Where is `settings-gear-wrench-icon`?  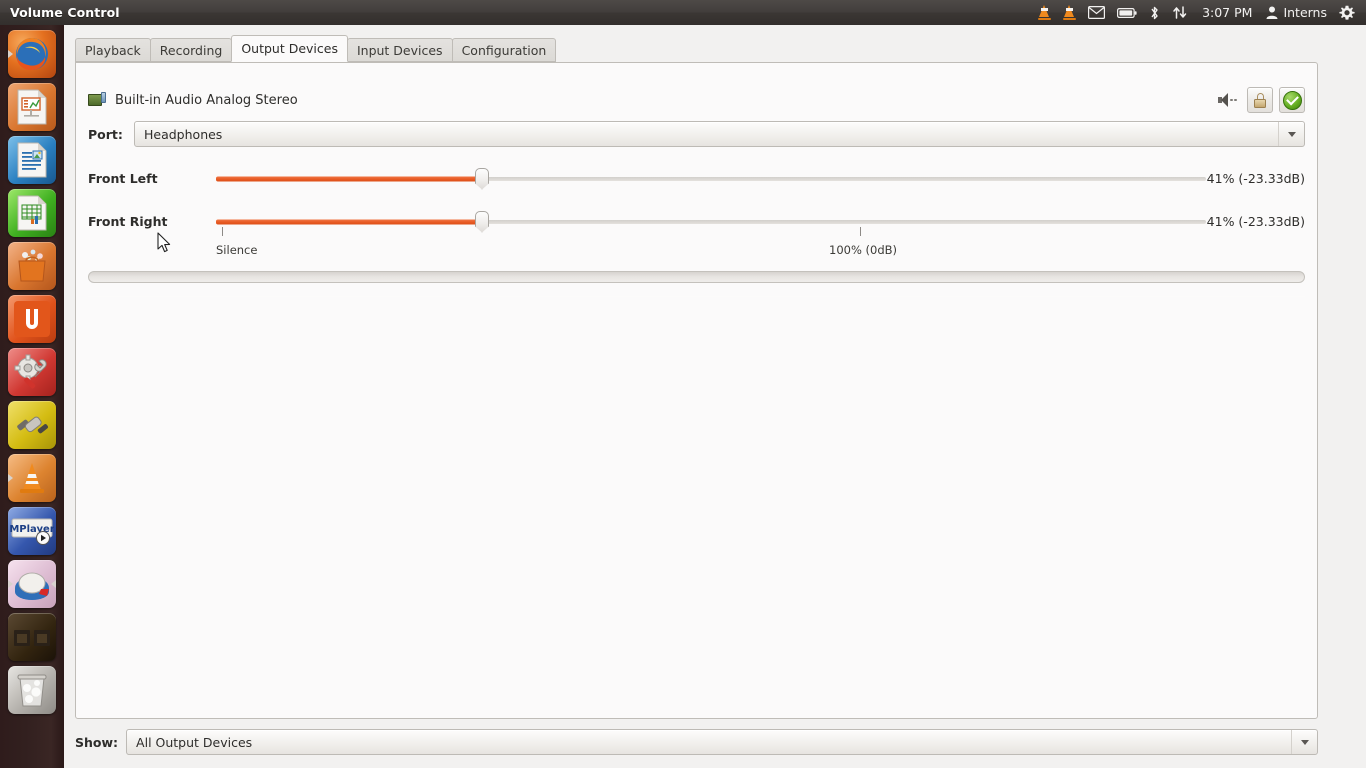
settings-gear-wrench-icon is located at coordinates (30, 371).